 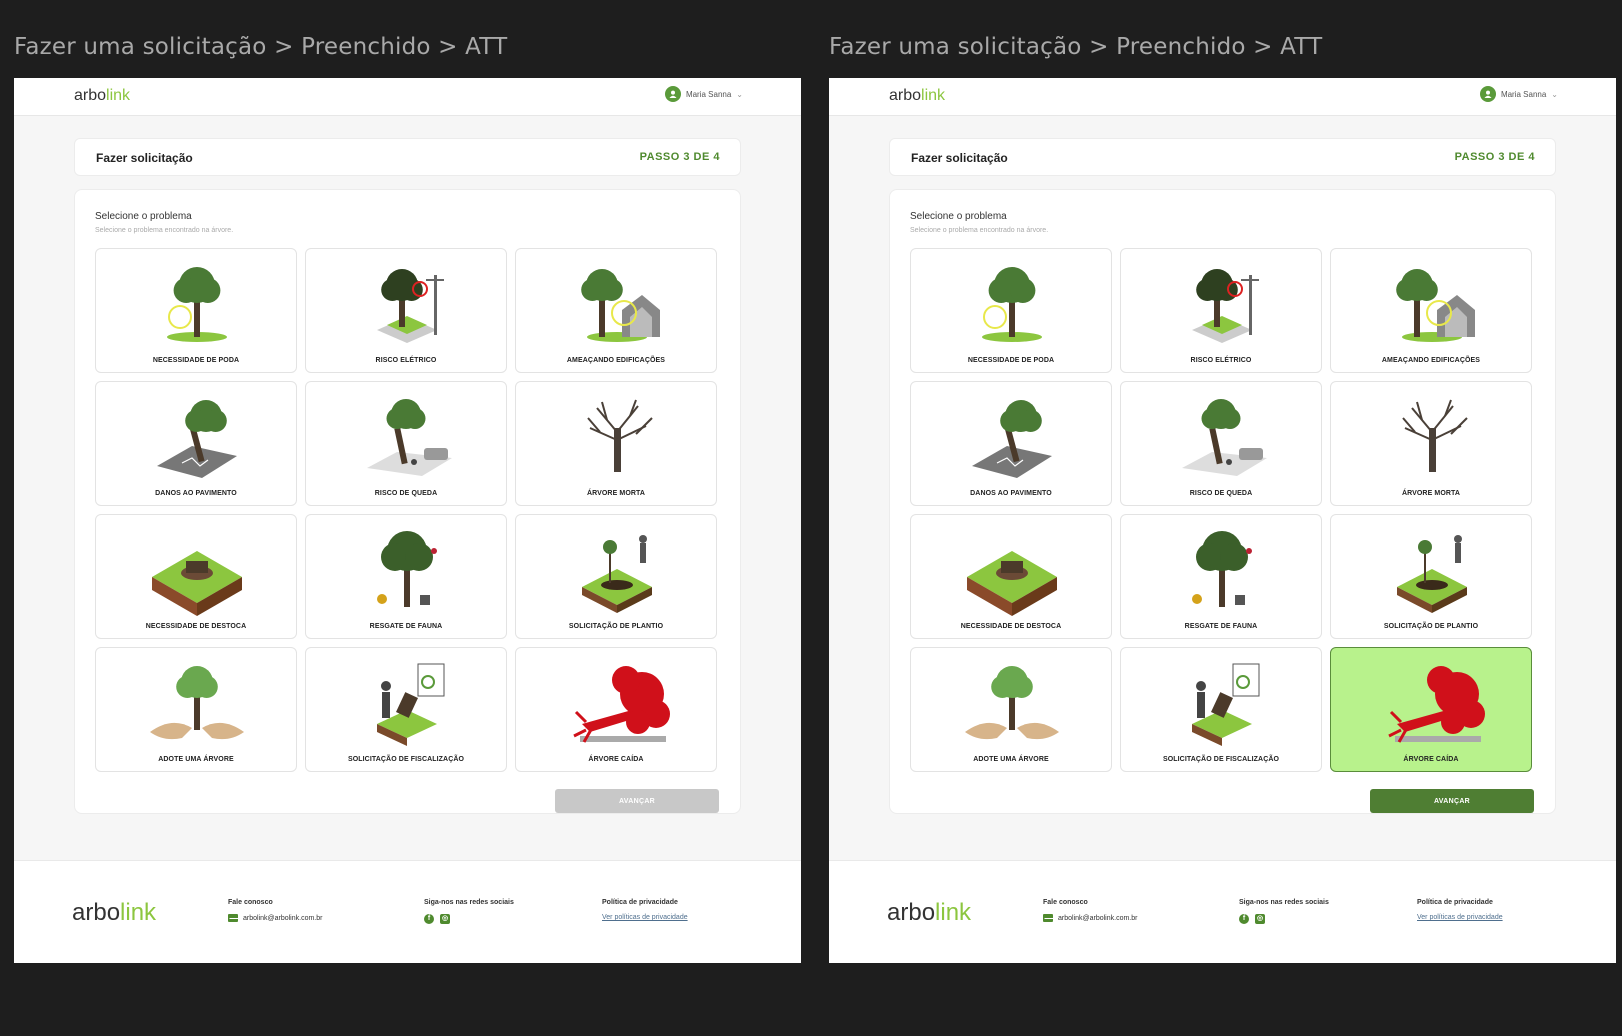 I want to click on threatening-building-icon, so click(x=620, y=305).